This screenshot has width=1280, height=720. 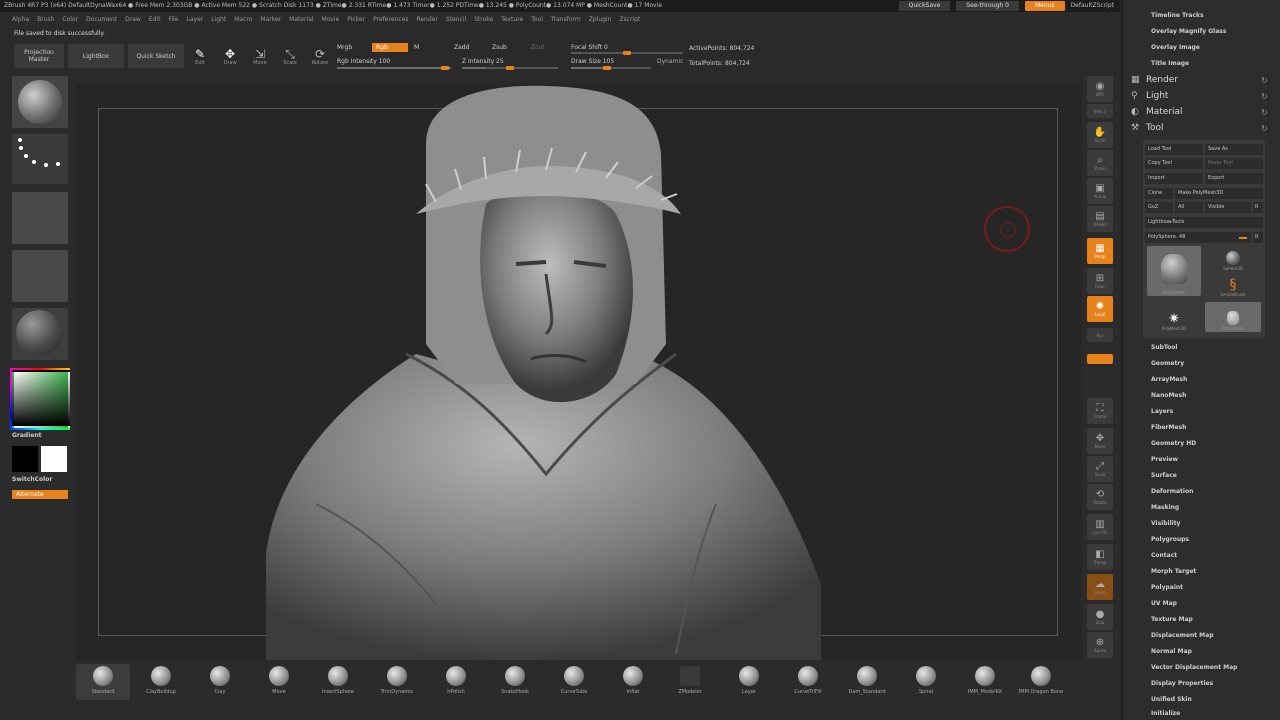 What do you see at coordinates (1165, 713) in the screenshot?
I see `initialize-section: Initialize` at bounding box center [1165, 713].